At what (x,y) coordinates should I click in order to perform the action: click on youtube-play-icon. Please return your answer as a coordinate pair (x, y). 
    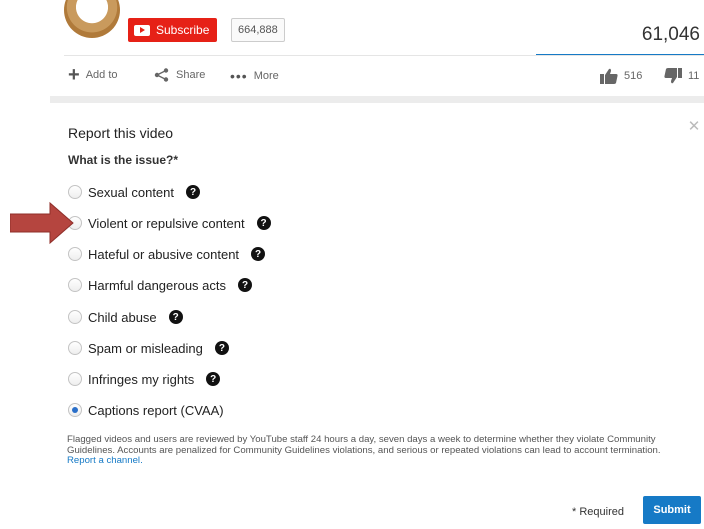
    Looking at the image, I should click on (142, 30).